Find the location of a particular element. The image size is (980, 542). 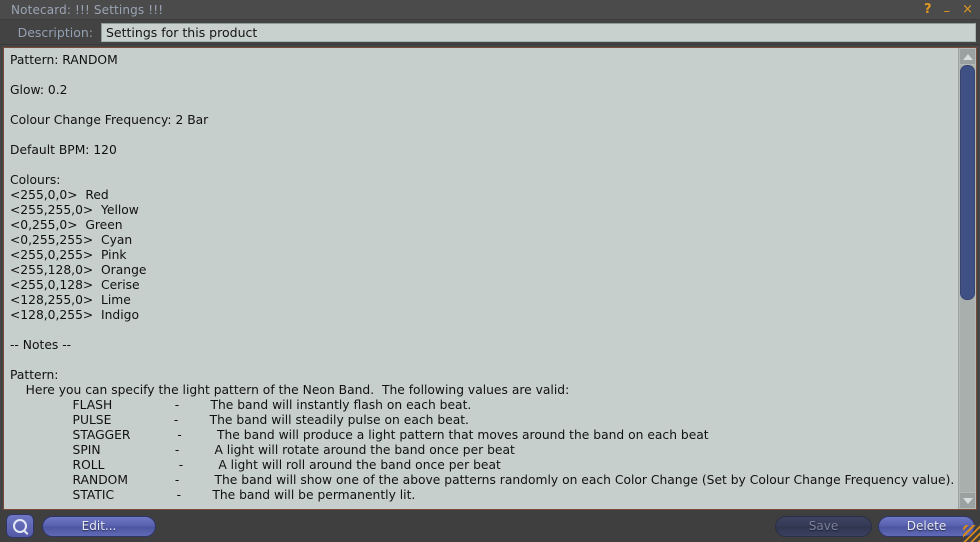

notecard-line: <255,0,0> Red is located at coordinates (59, 195).